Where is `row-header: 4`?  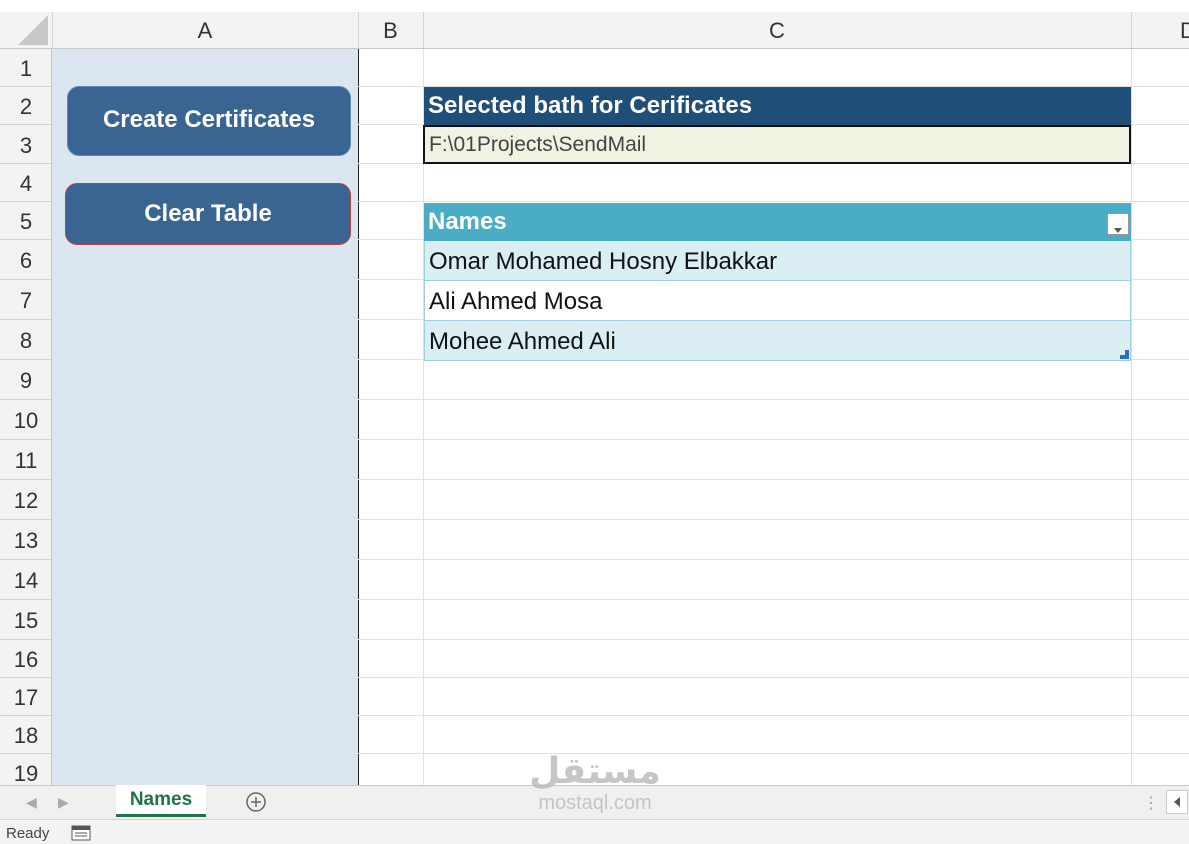 row-header: 4 is located at coordinates (25, 183).